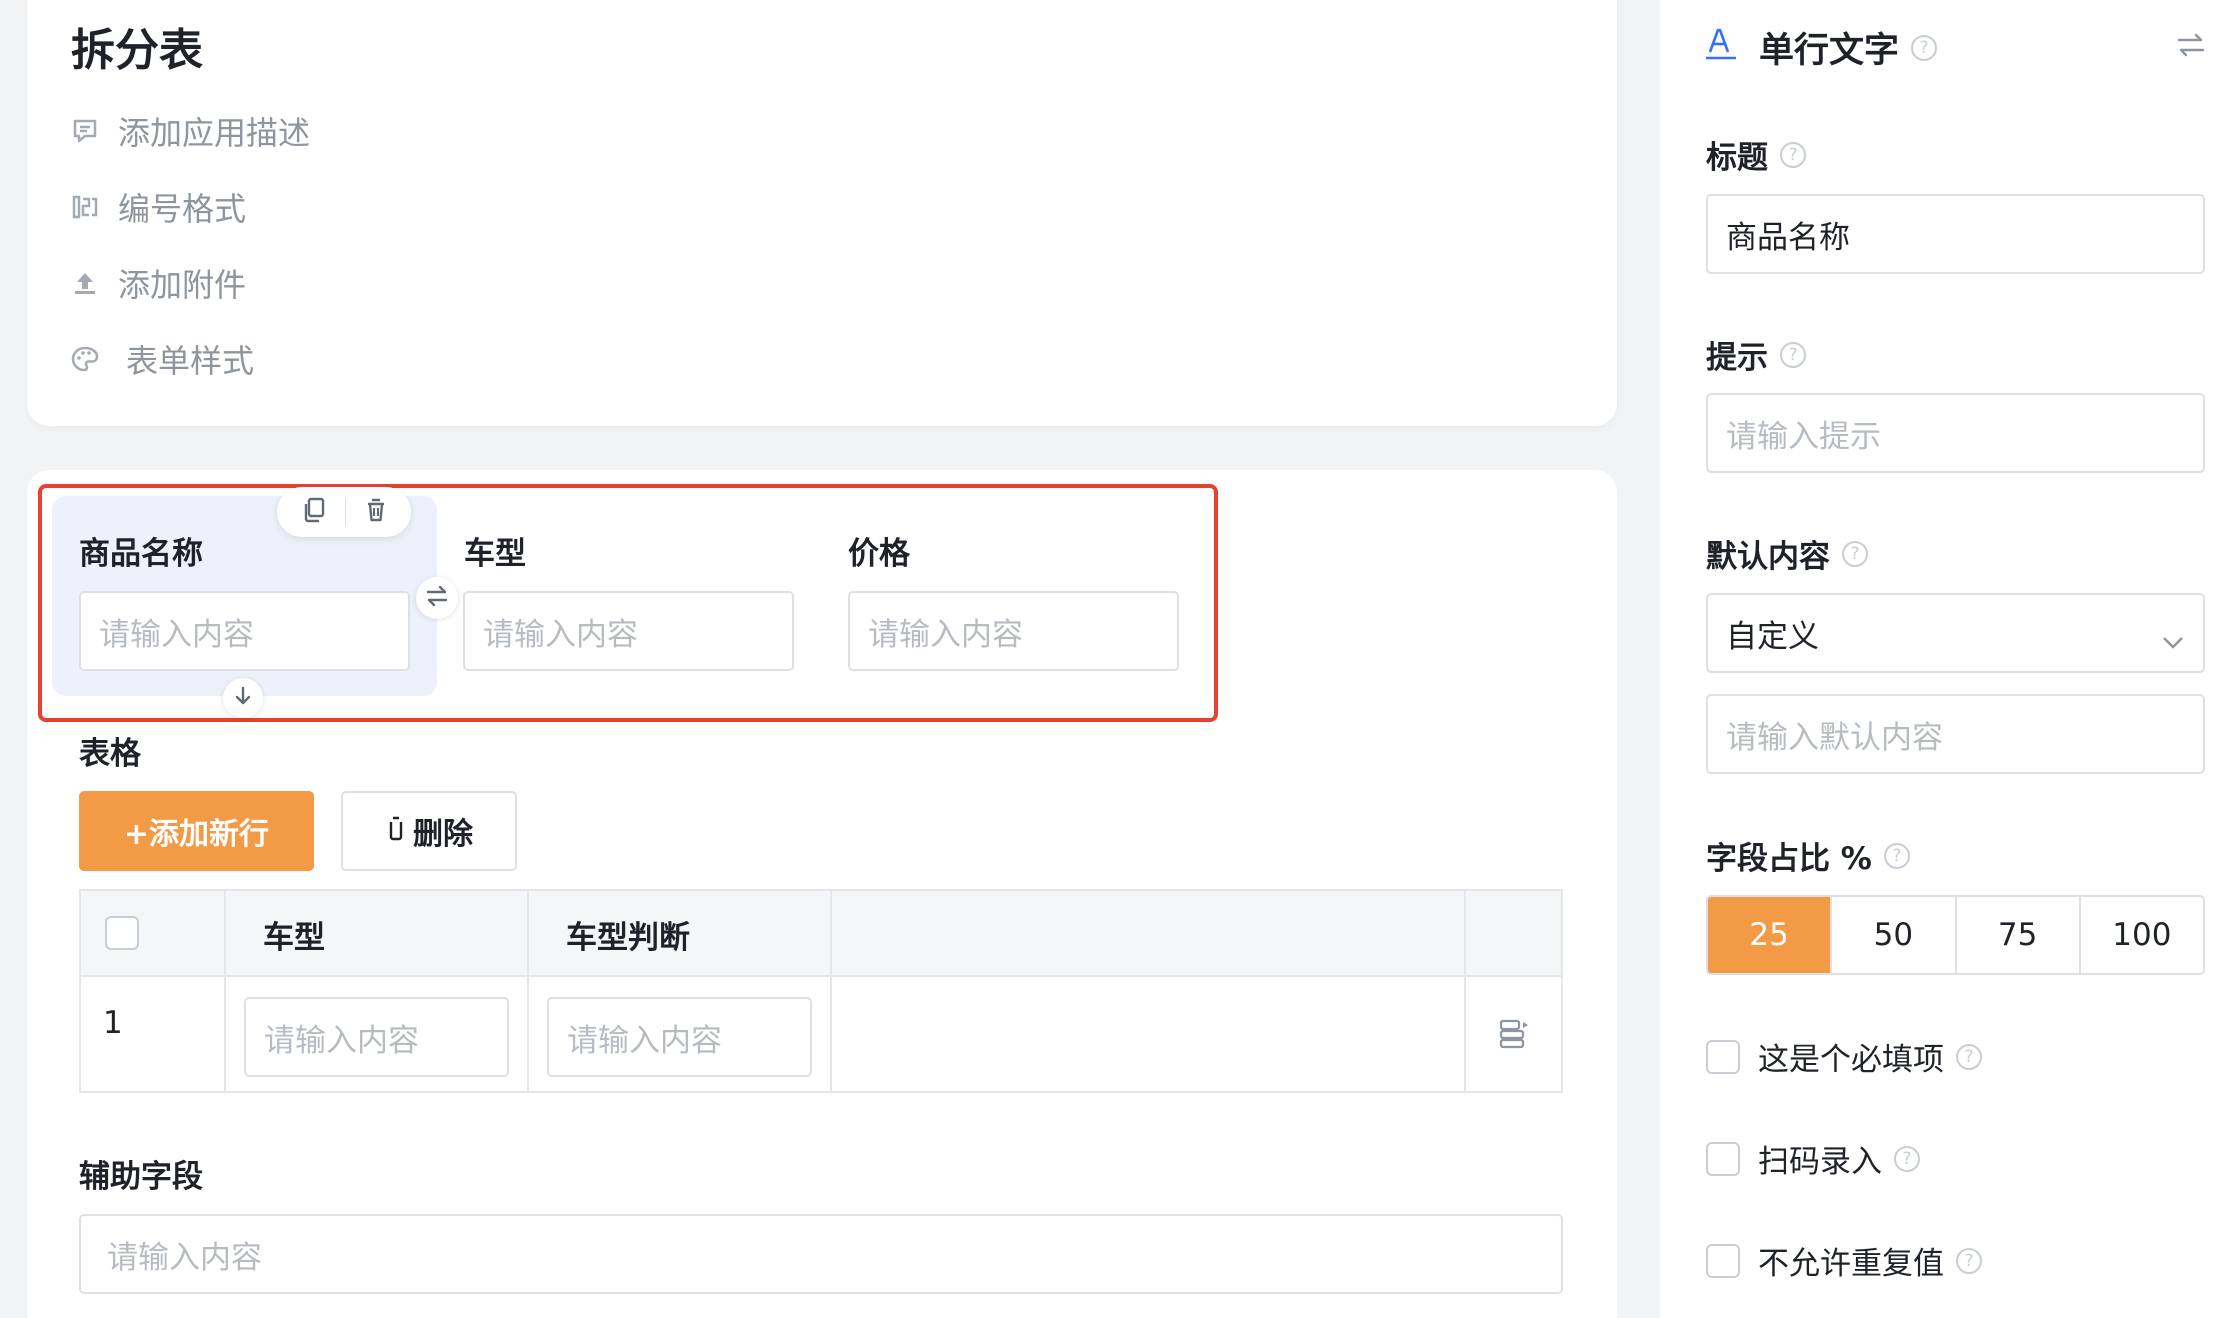 The height and width of the screenshot is (1318, 2232). What do you see at coordinates (1772, 636) in the screenshot?
I see `default-content-select-value: 自定义` at bounding box center [1772, 636].